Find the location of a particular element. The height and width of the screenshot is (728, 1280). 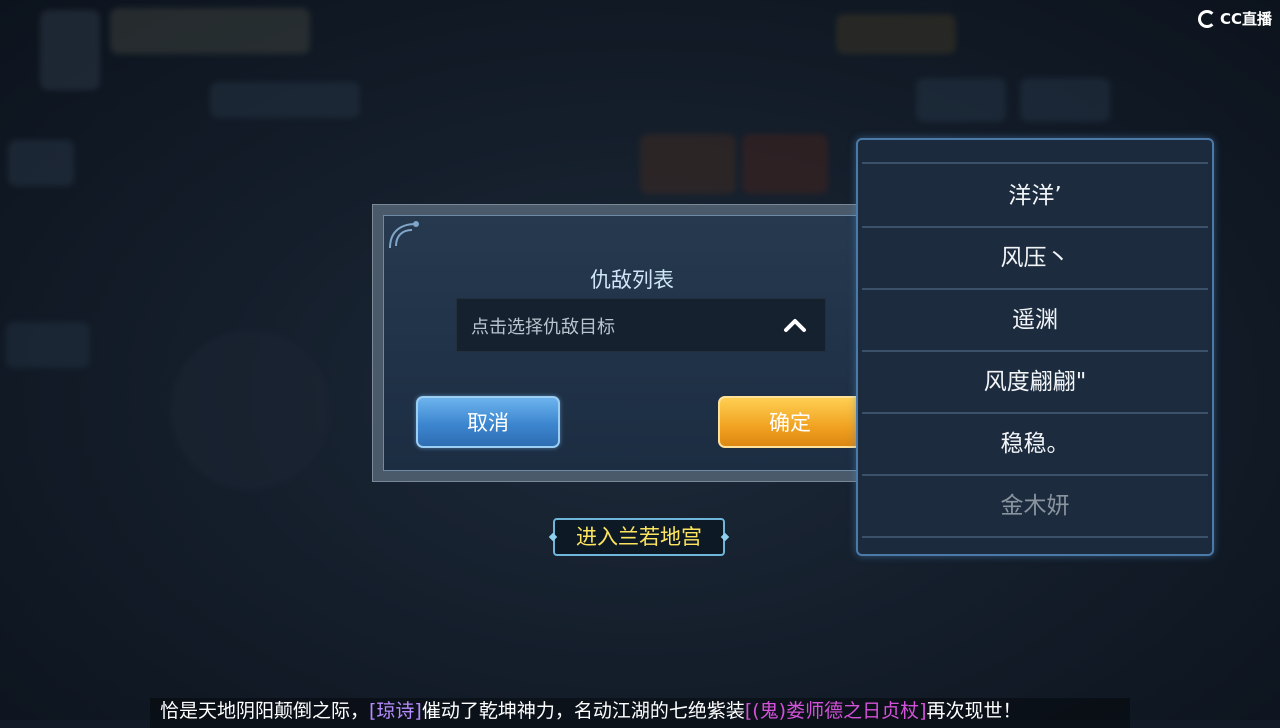

select-placeholder: 点击选择仇敌目标 is located at coordinates (543, 327).